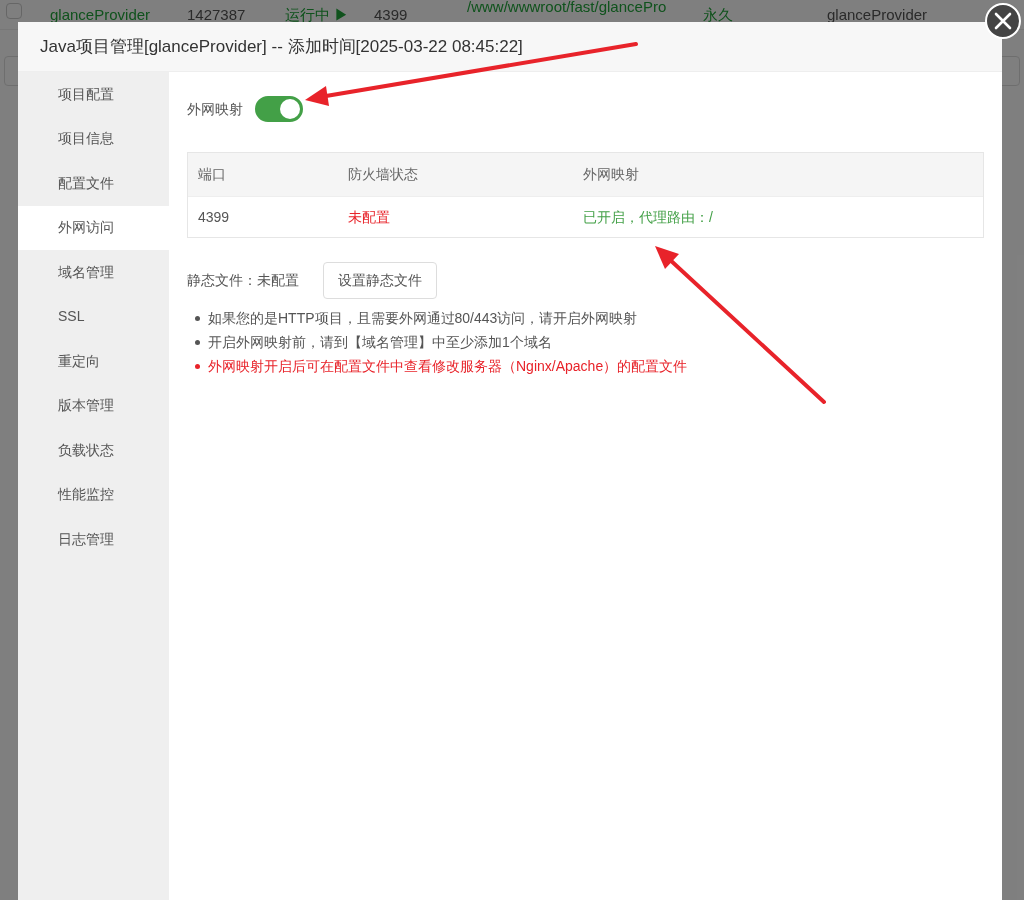 The height and width of the screenshot is (900, 1024). What do you see at coordinates (93, 450) in the screenshot?
I see `sidebar-item: 负载状态` at bounding box center [93, 450].